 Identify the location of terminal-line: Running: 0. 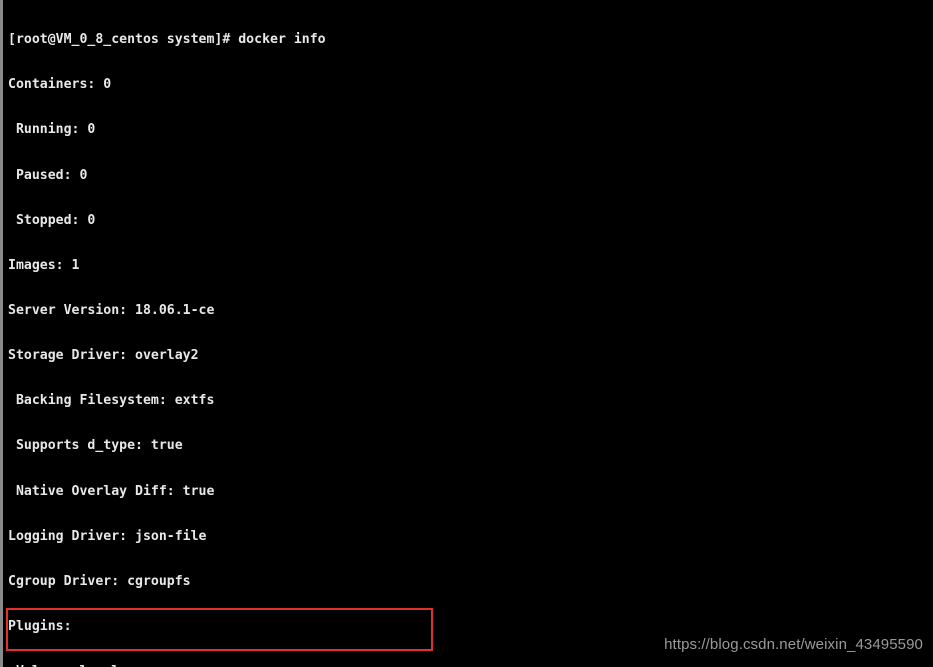
(52, 130).